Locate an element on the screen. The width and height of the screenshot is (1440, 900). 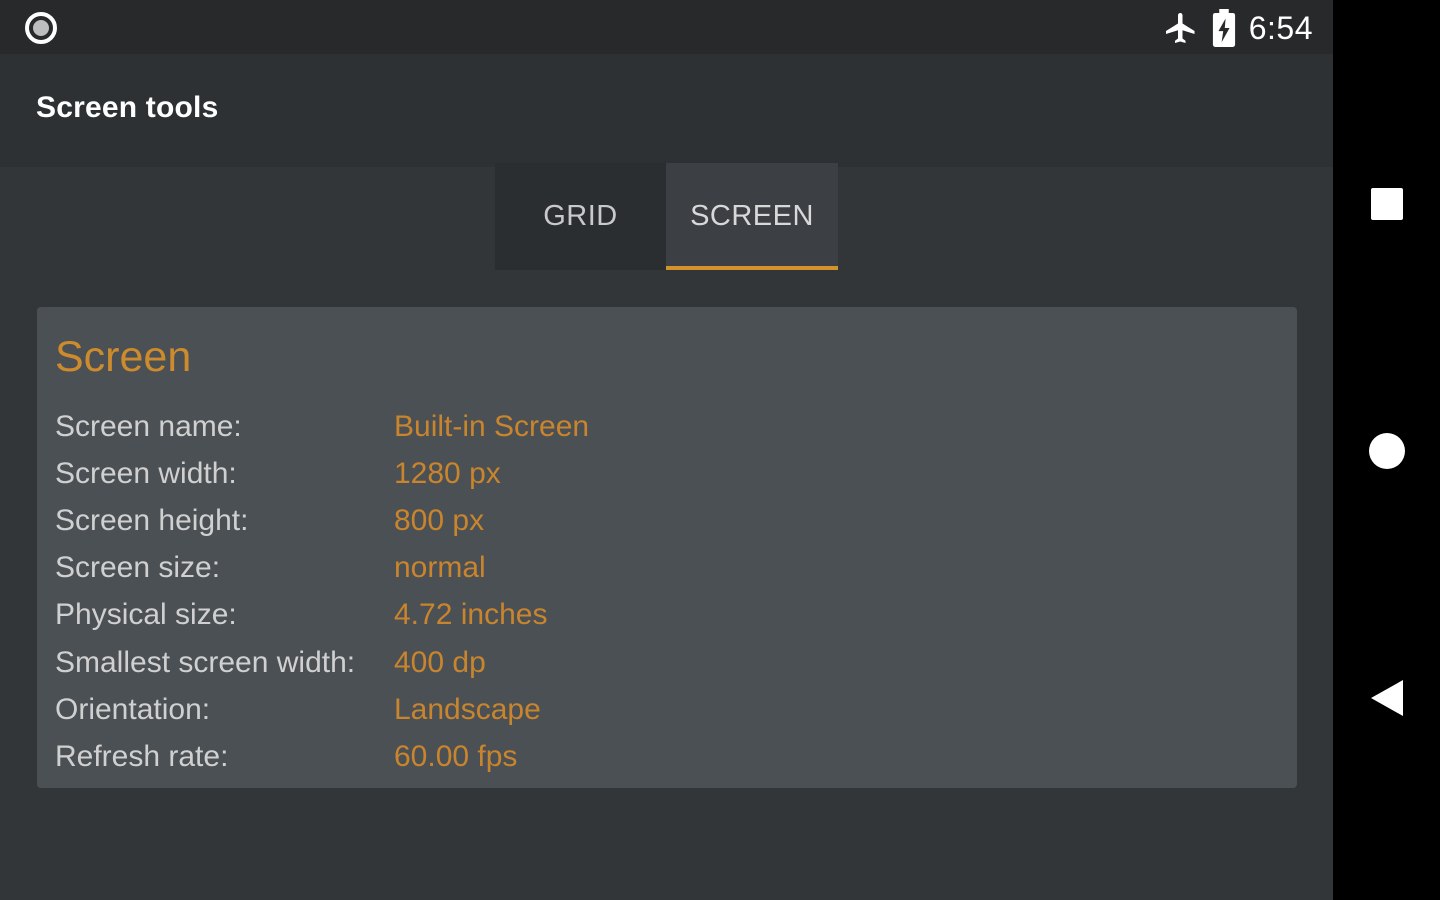
info-row-screen-name: Screen name: Built-in Screen is located at coordinates (322, 426).